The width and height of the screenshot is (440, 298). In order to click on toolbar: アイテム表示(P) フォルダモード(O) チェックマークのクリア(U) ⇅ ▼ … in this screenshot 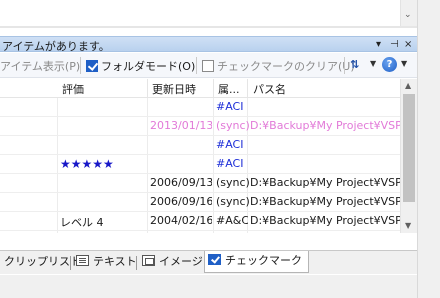, I will do `click(208, 65)`.